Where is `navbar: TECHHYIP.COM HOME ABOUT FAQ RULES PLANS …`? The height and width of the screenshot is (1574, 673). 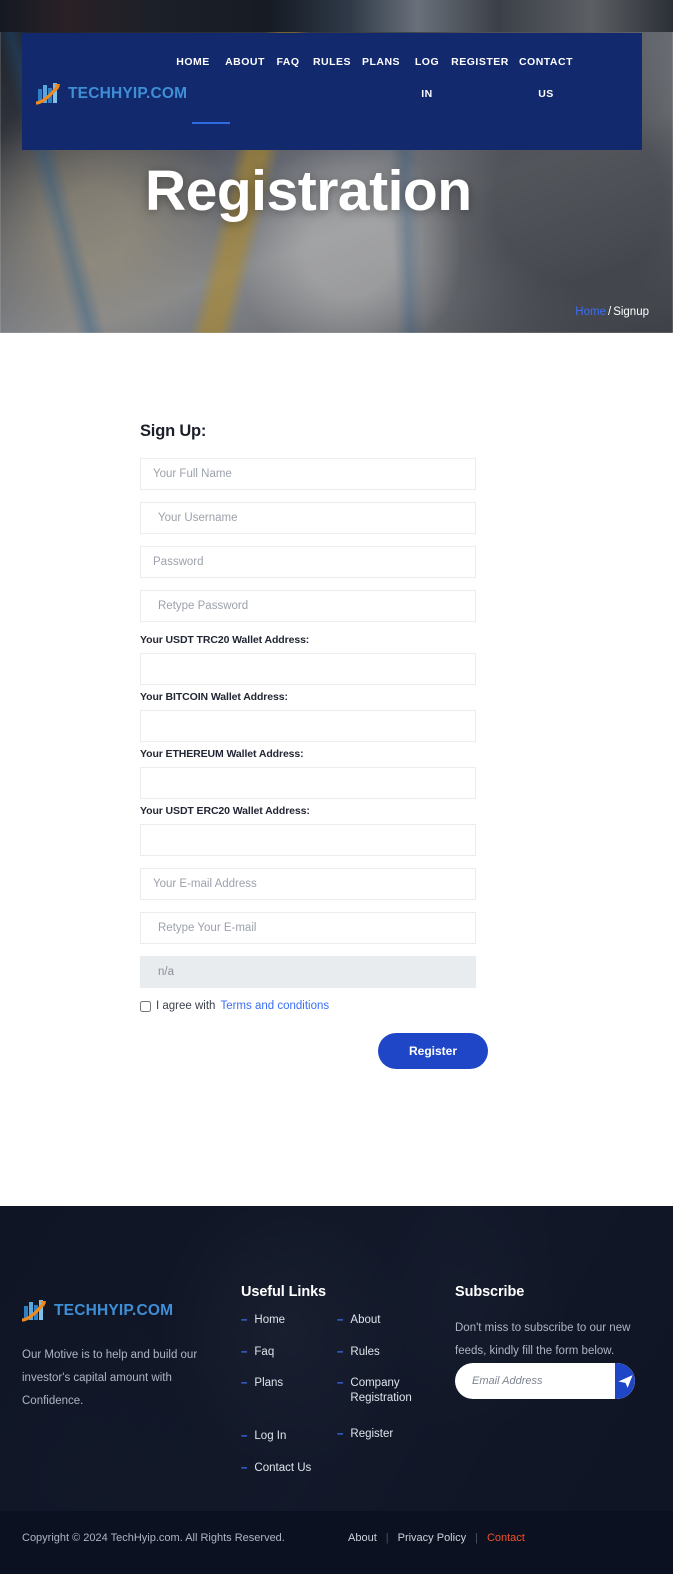 navbar: TECHHYIP.COM HOME ABOUT FAQ RULES PLANS … is located at coordinates (332, 91).